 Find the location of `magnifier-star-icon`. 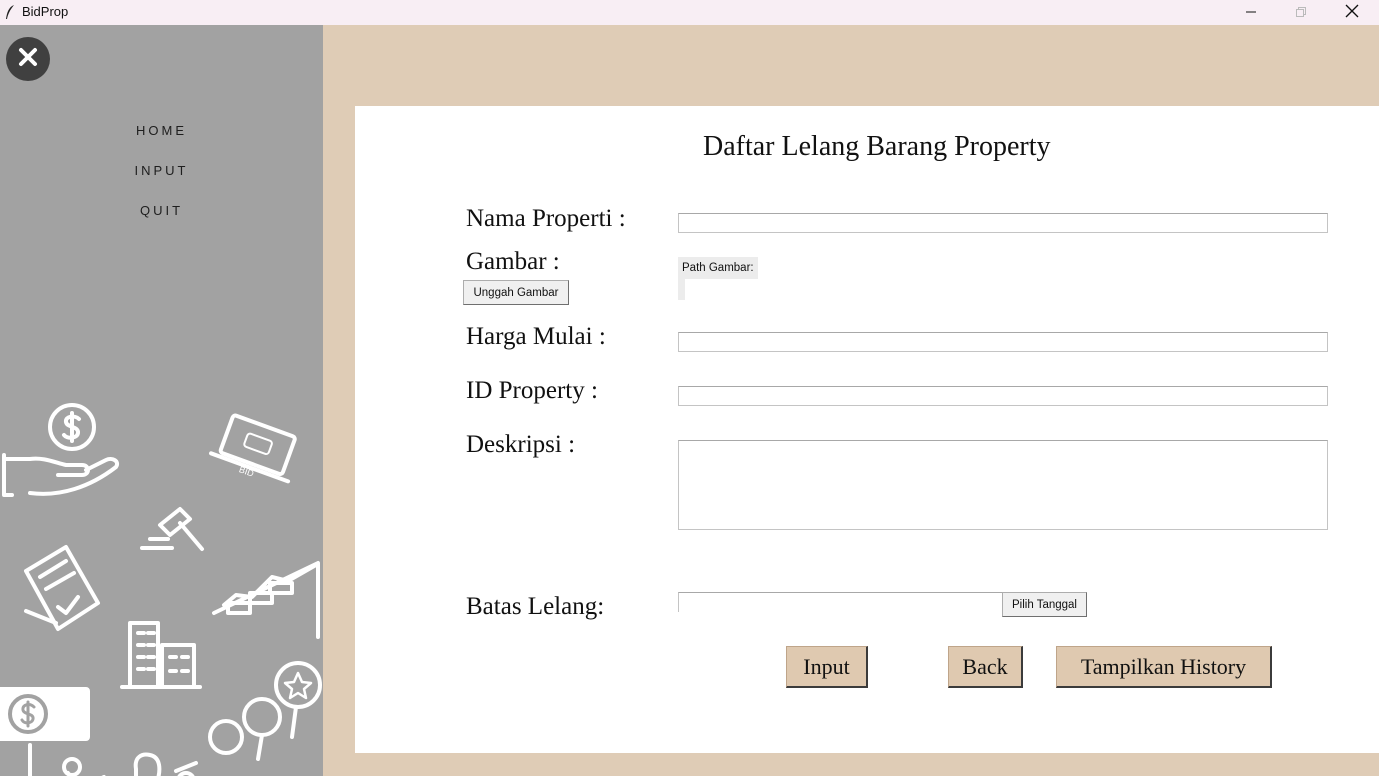

magnifier-star-icon is located at coordinates (265, 711).